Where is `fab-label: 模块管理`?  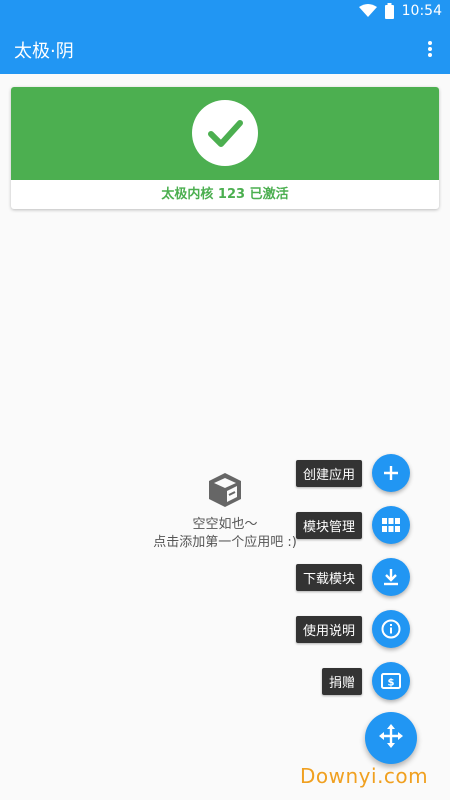
fab-label: 模块管理 is located at coordinates (328, 525).